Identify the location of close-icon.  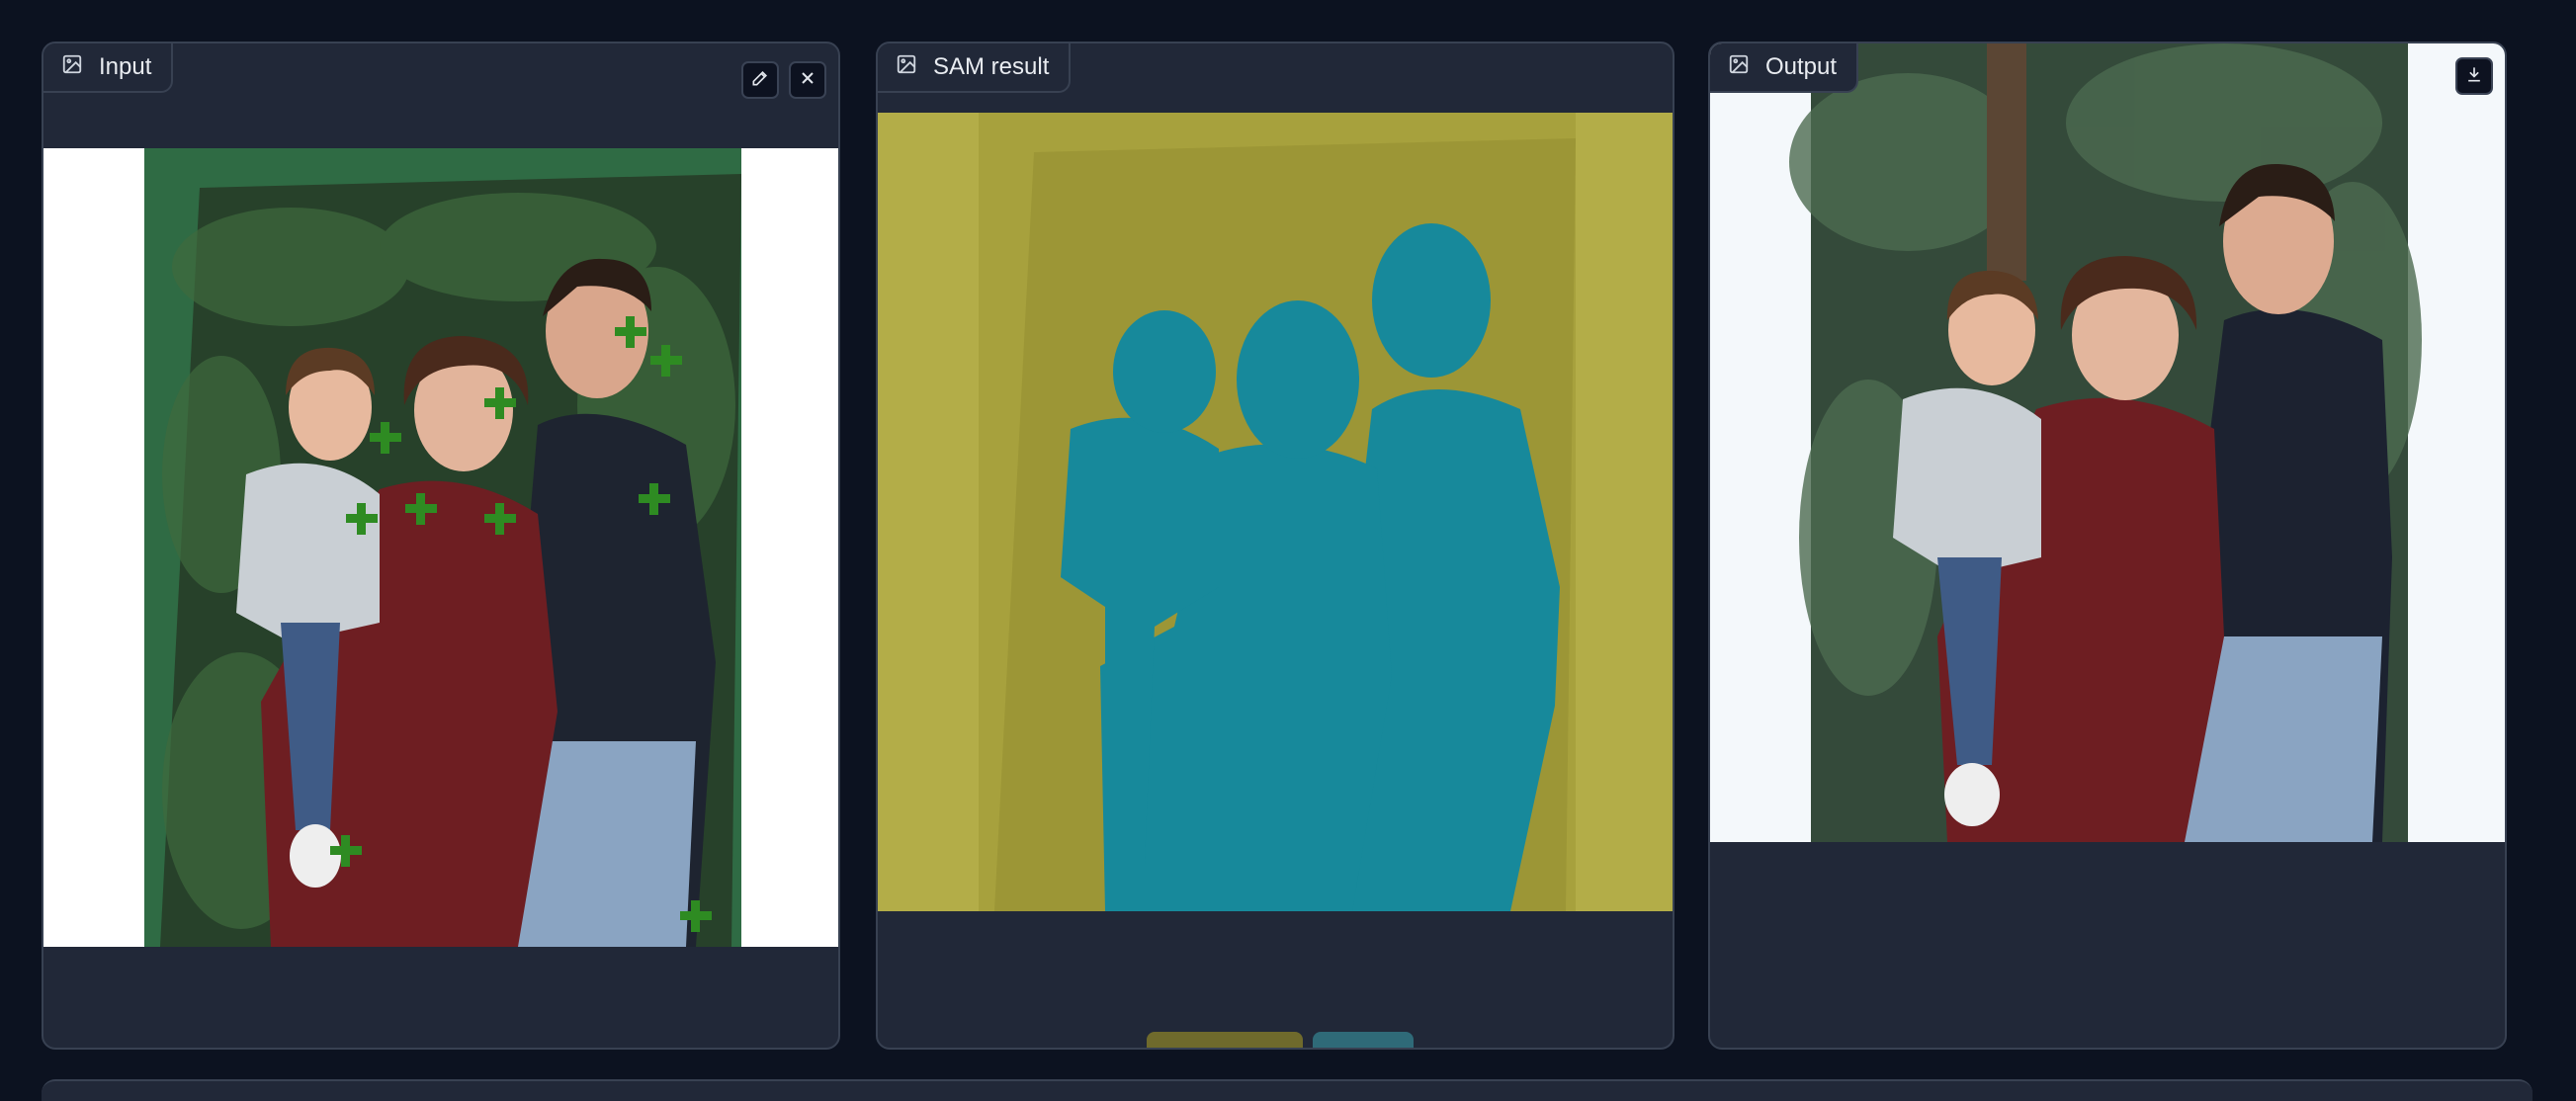
(807, 81).